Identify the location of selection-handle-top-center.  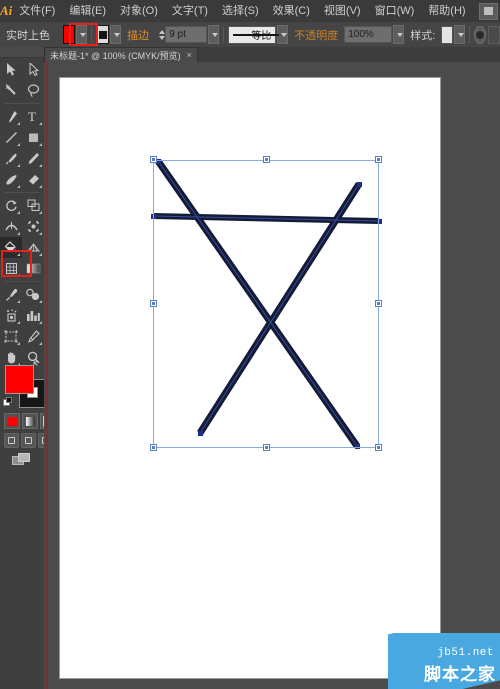
(266, 159).